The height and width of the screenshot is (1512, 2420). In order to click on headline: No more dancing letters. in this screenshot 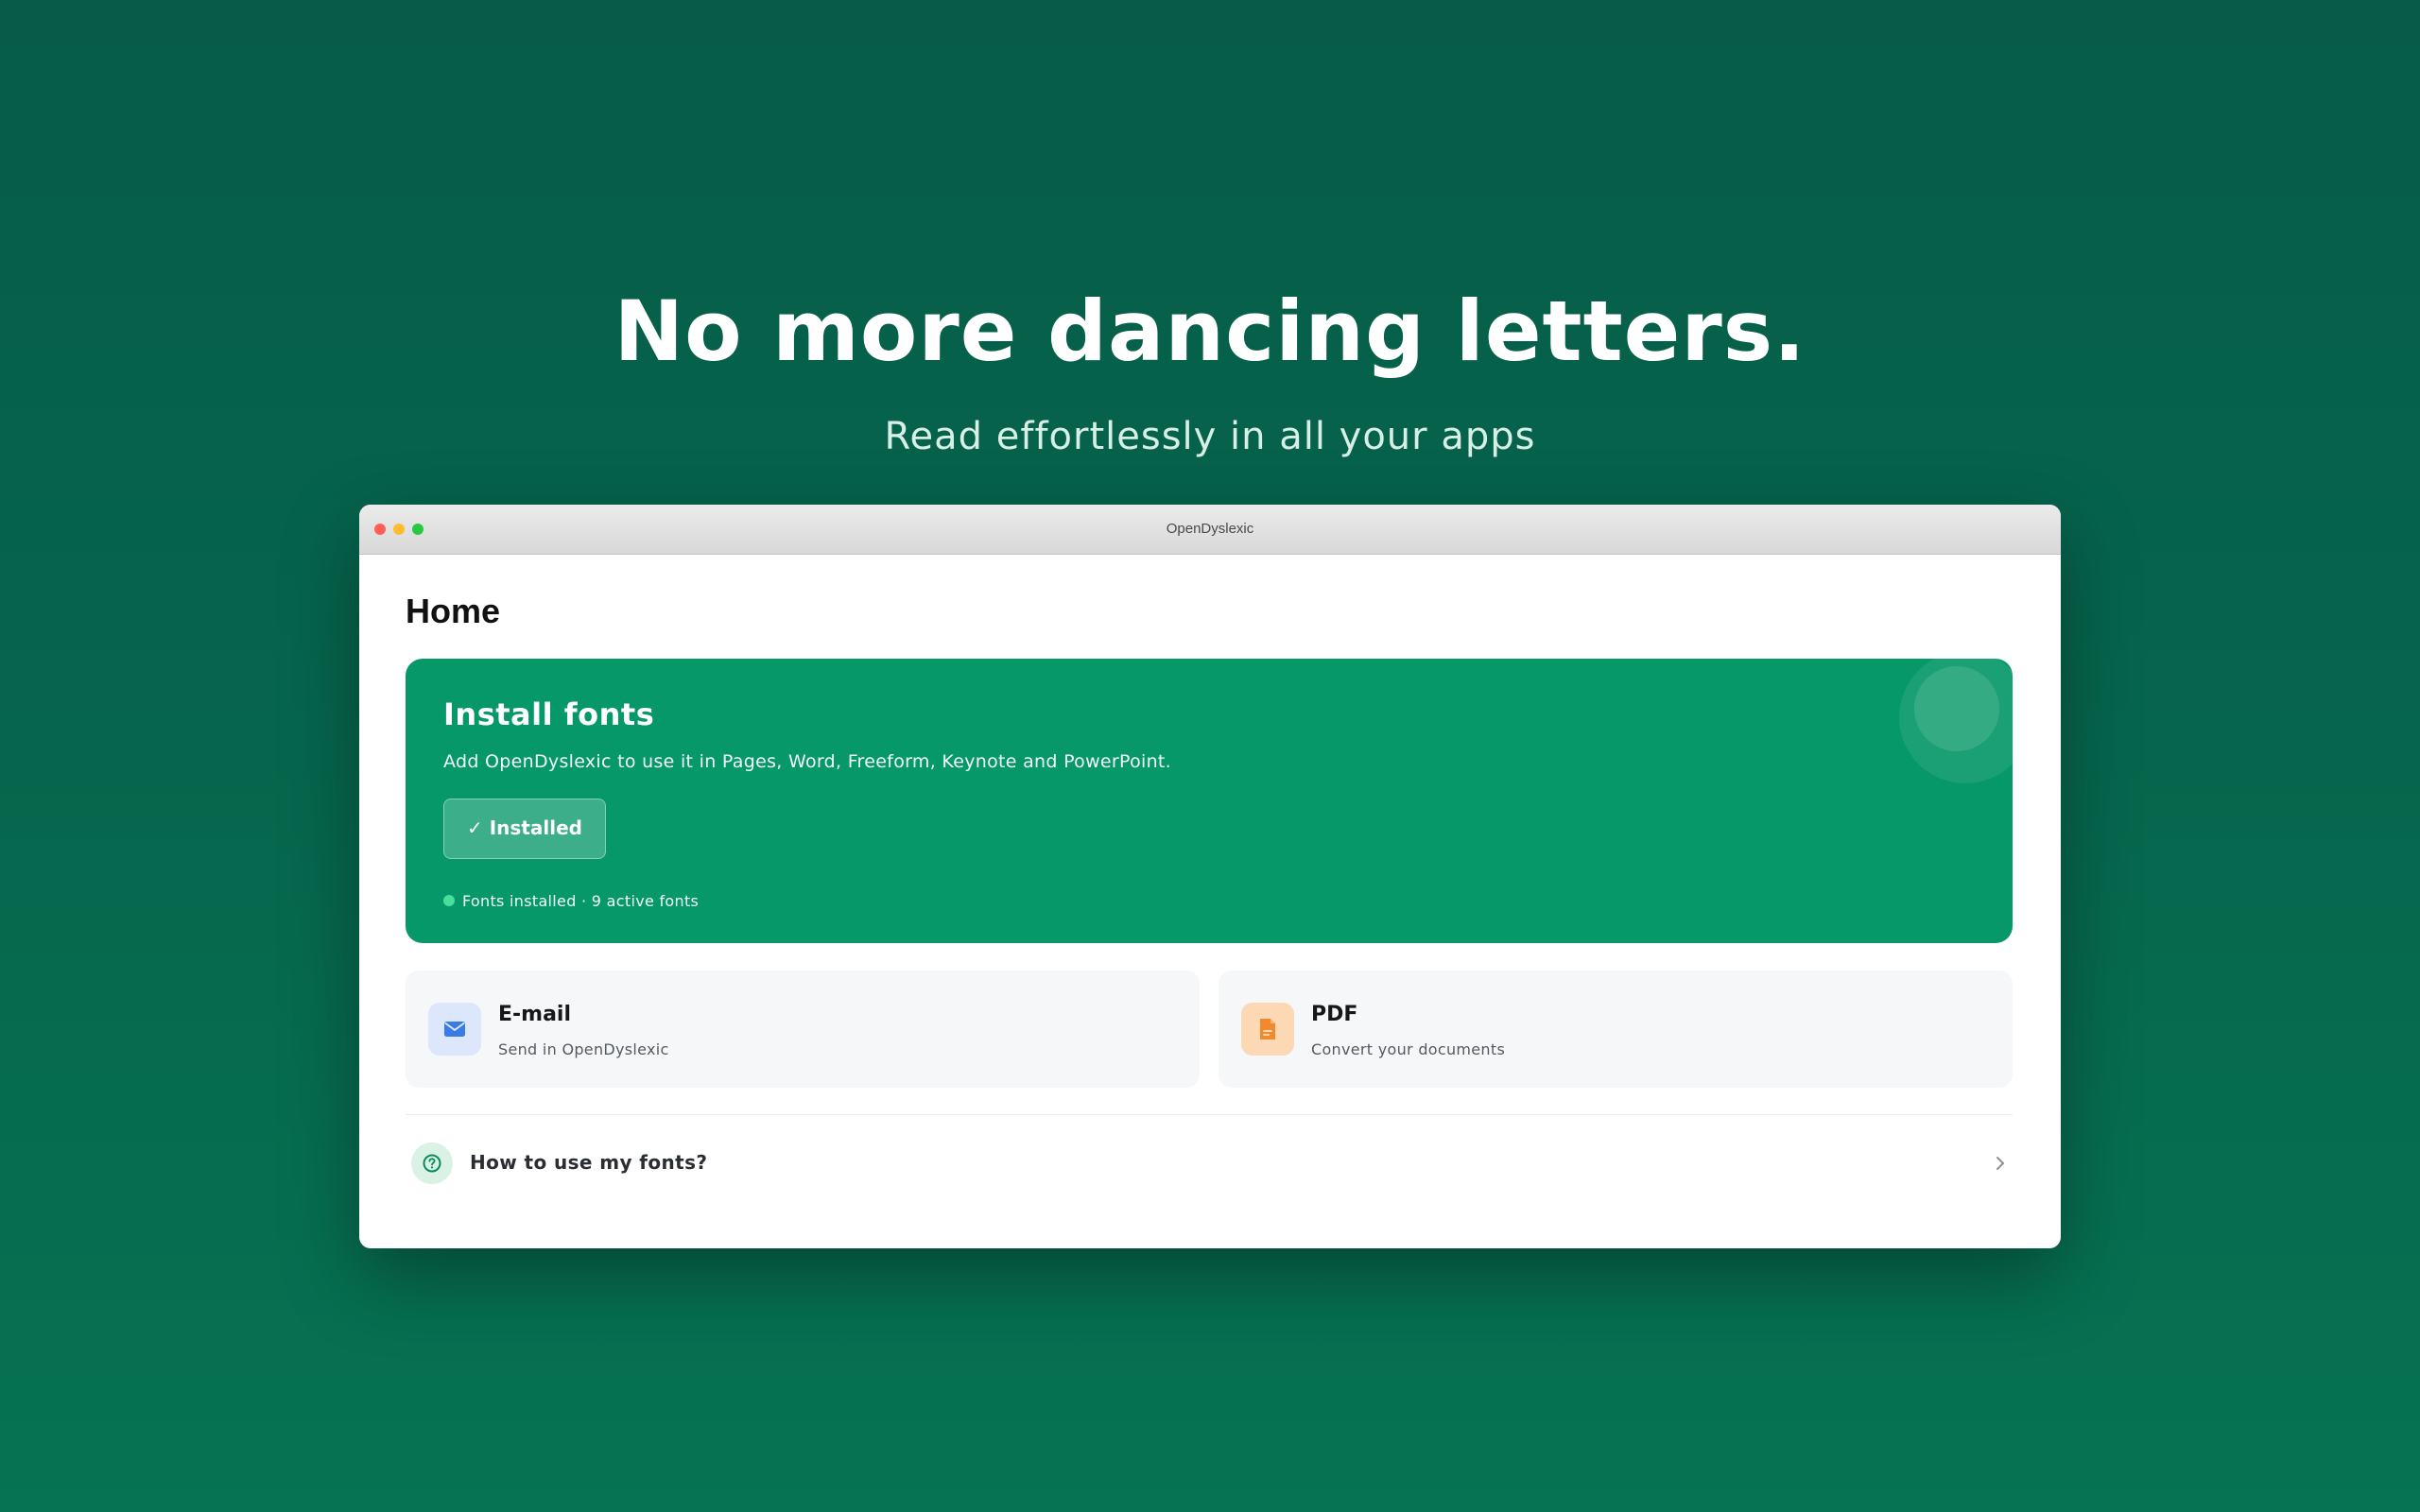, I will do `click(1210, 331)`.